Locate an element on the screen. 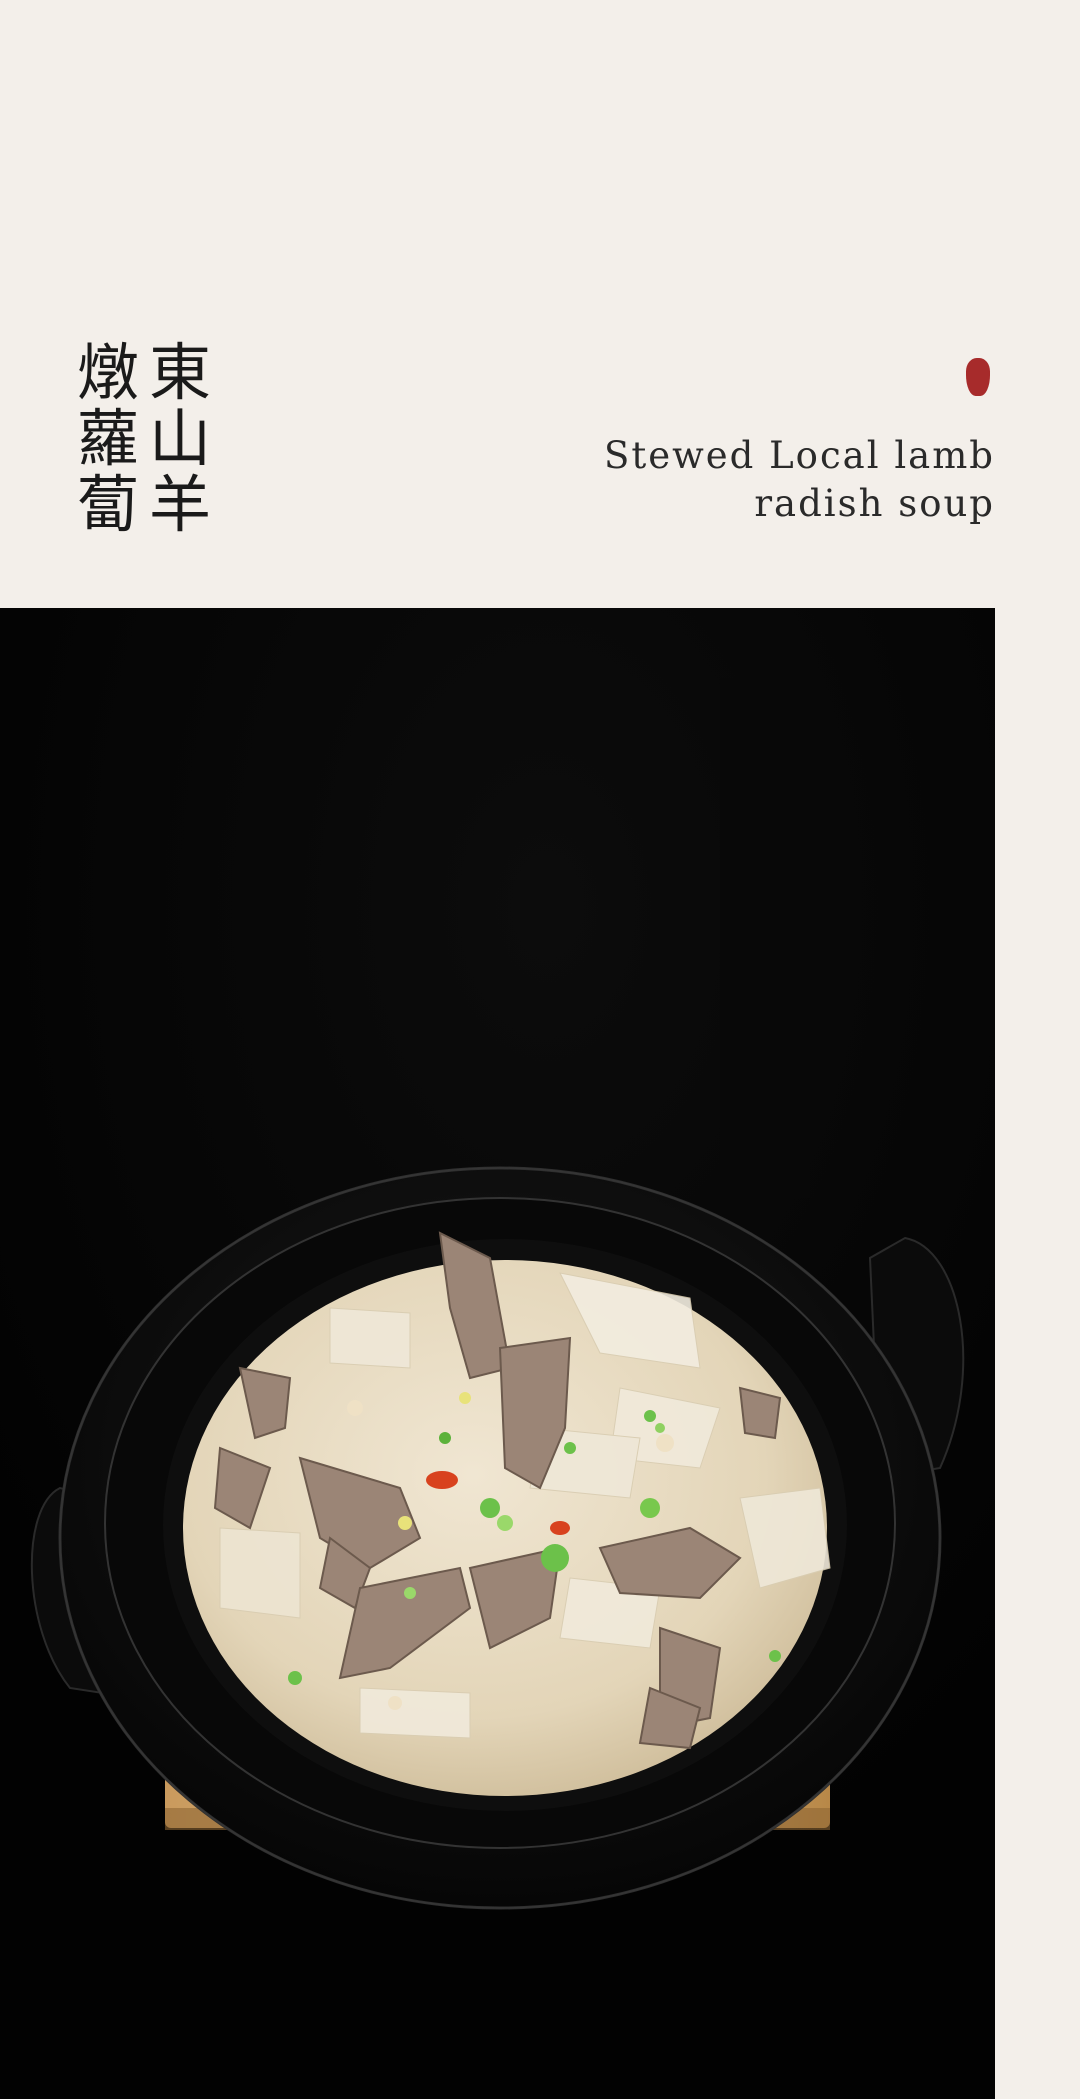 The height and width of the screenshot is (2099, 1080). english-title-line-1: Stewed Local lamb is located at coordinates (799, 455).